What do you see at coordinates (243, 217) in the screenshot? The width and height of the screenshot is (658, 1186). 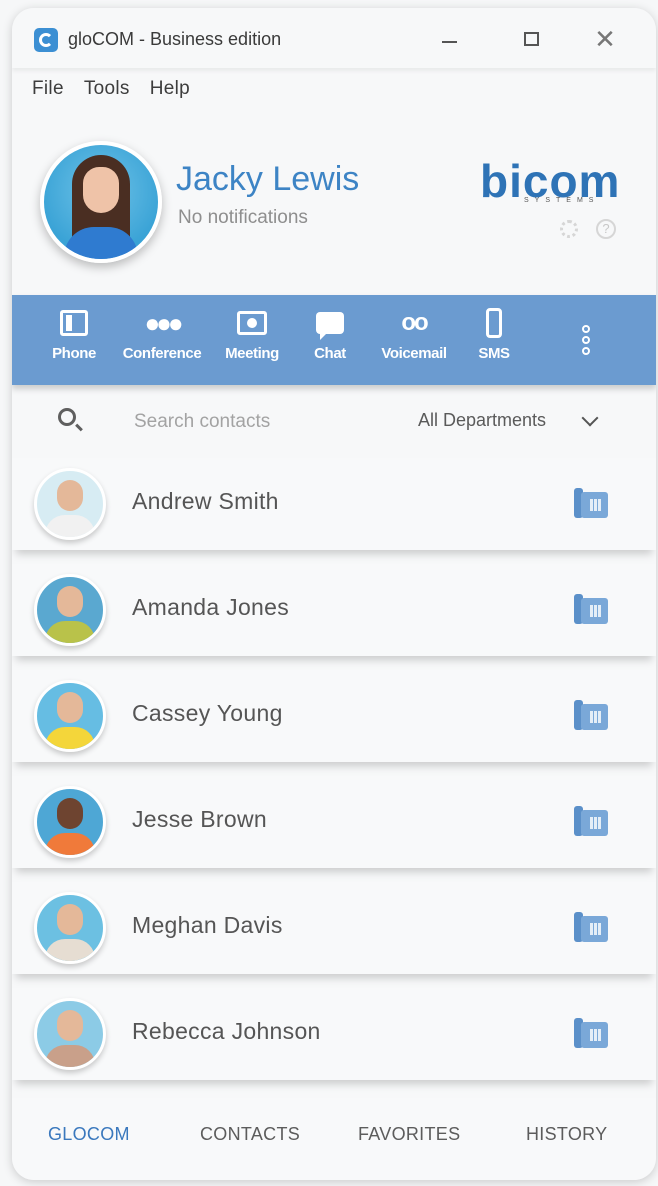 I see `user-status: No notifications` at bounding box center [243, 217].